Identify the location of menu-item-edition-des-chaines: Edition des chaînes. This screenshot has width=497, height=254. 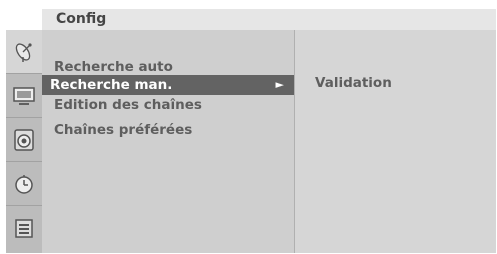
(168, 105).